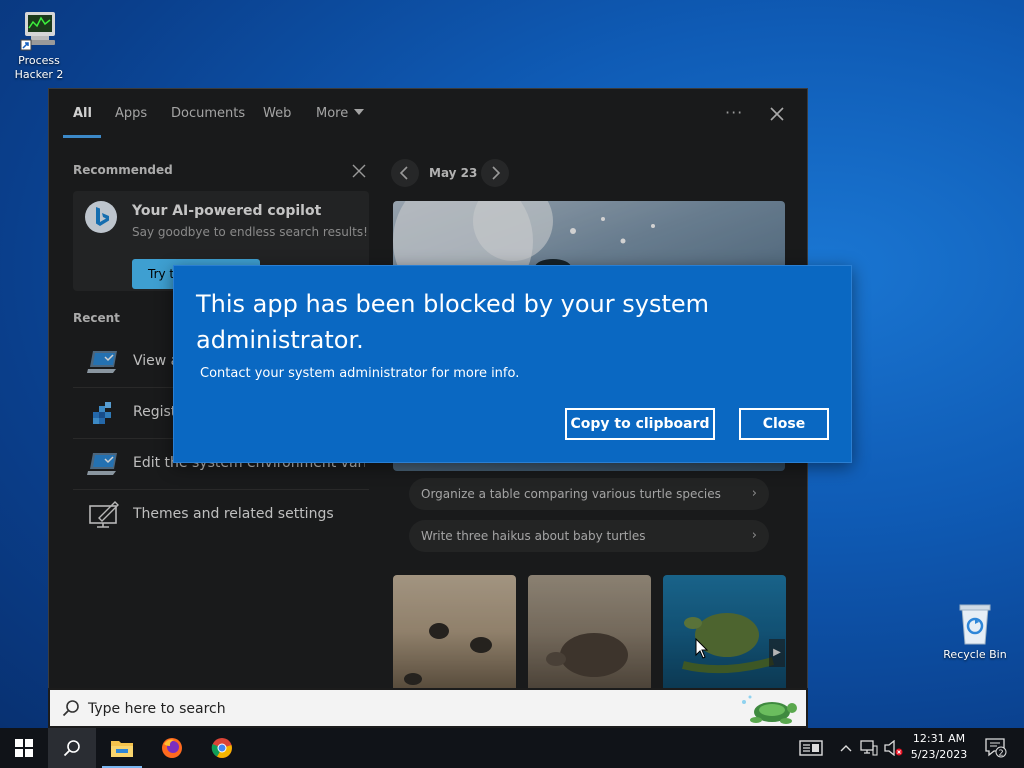 Image resolution: width=1024 pixels, height=768 pixels. Describe the element at coordinates (777, 114) in the screenshot. I see `close-icon` at that location.